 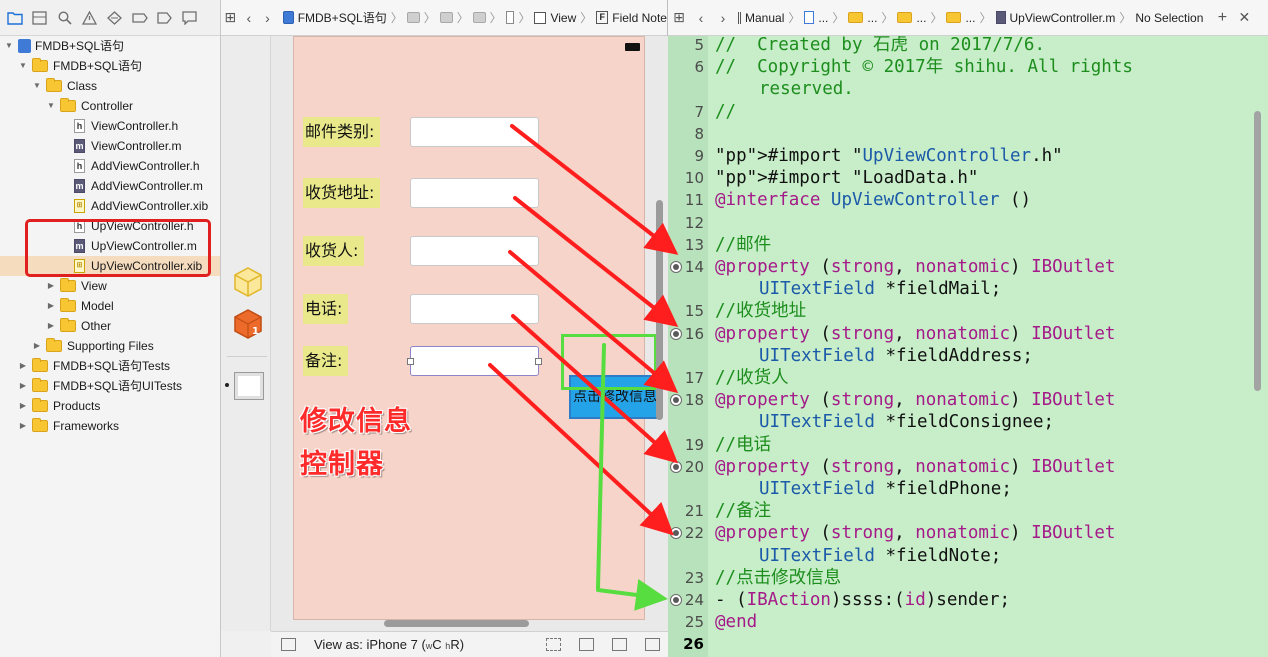 What do you see at coordinates (896, 355) in the screenshot?
I see `code-text: UITextField *fieldAddress;` at bounding box center [896, 355].